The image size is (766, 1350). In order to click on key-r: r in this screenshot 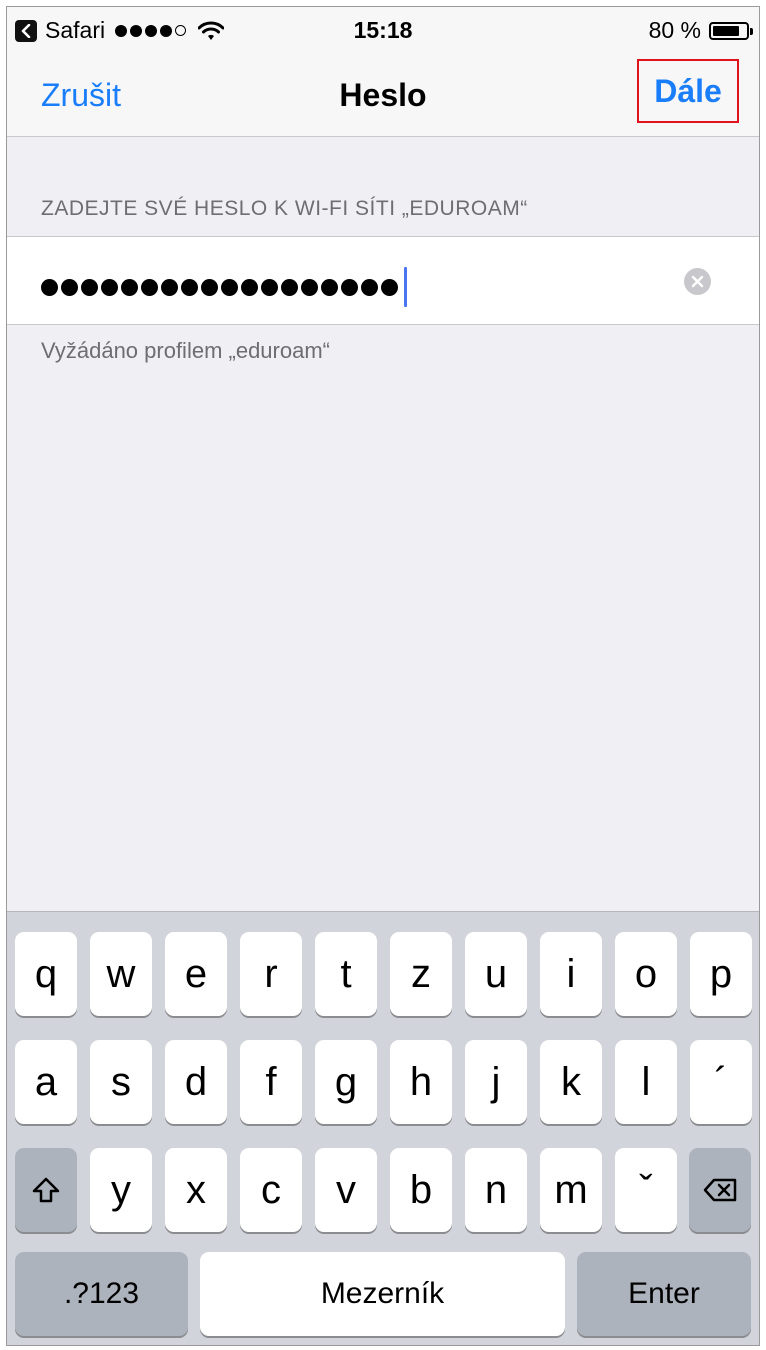, I will do `click(271, 974)`.